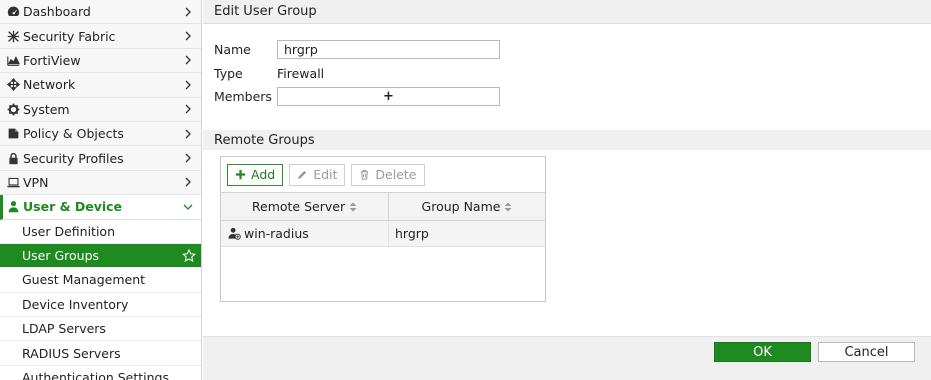 This screenshot has width=931, height=380. Describe the element at coordinates (412, 233) in the screenshot. I see `group-name-value: hrgrp` at that location.